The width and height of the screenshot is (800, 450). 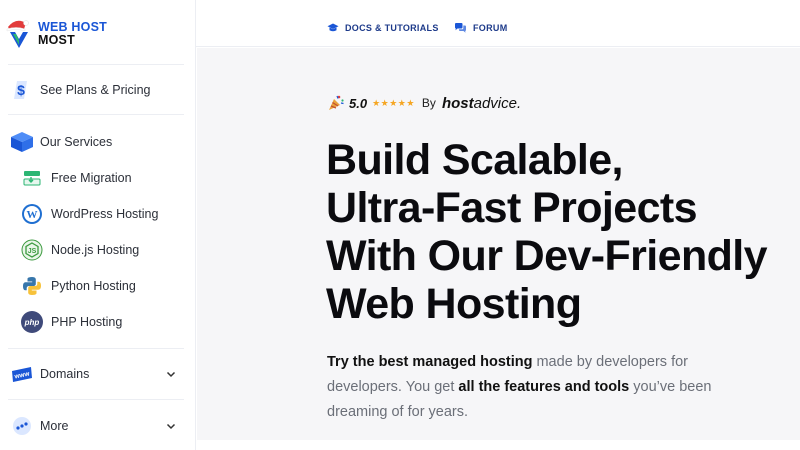 I want to click on graduation-cap-icon, so click(x=333, y=27).